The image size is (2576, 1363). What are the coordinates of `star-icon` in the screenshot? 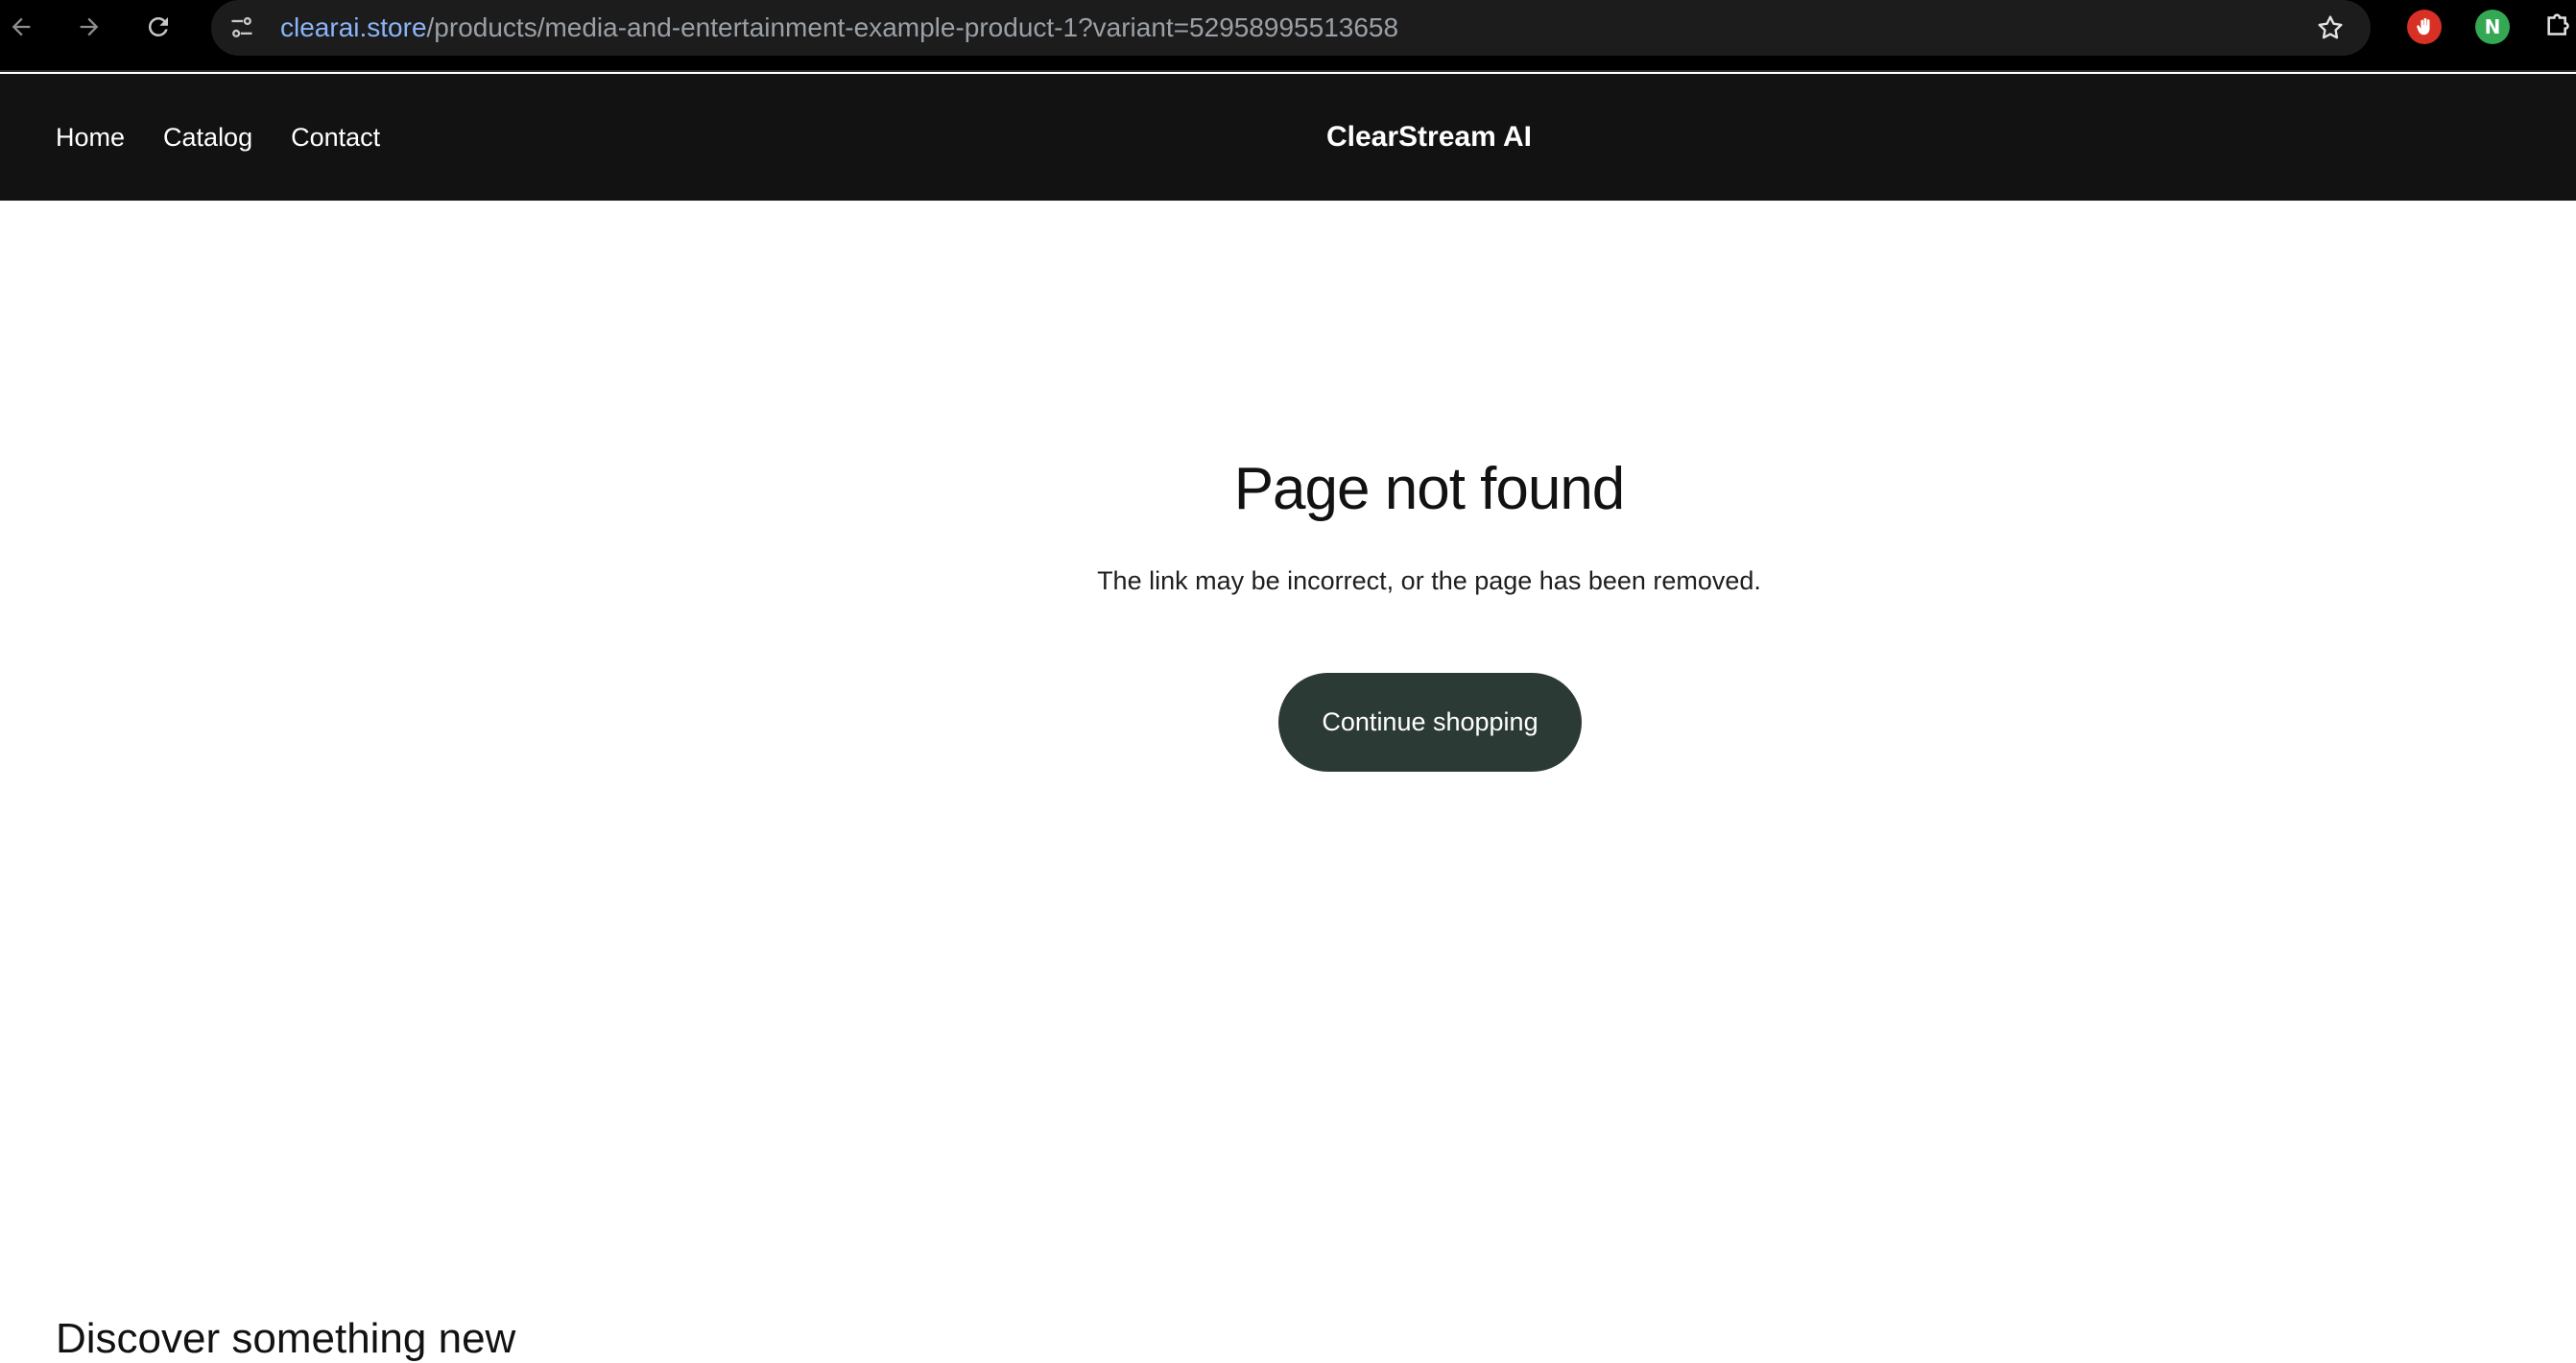 It's located at (2330, 27).